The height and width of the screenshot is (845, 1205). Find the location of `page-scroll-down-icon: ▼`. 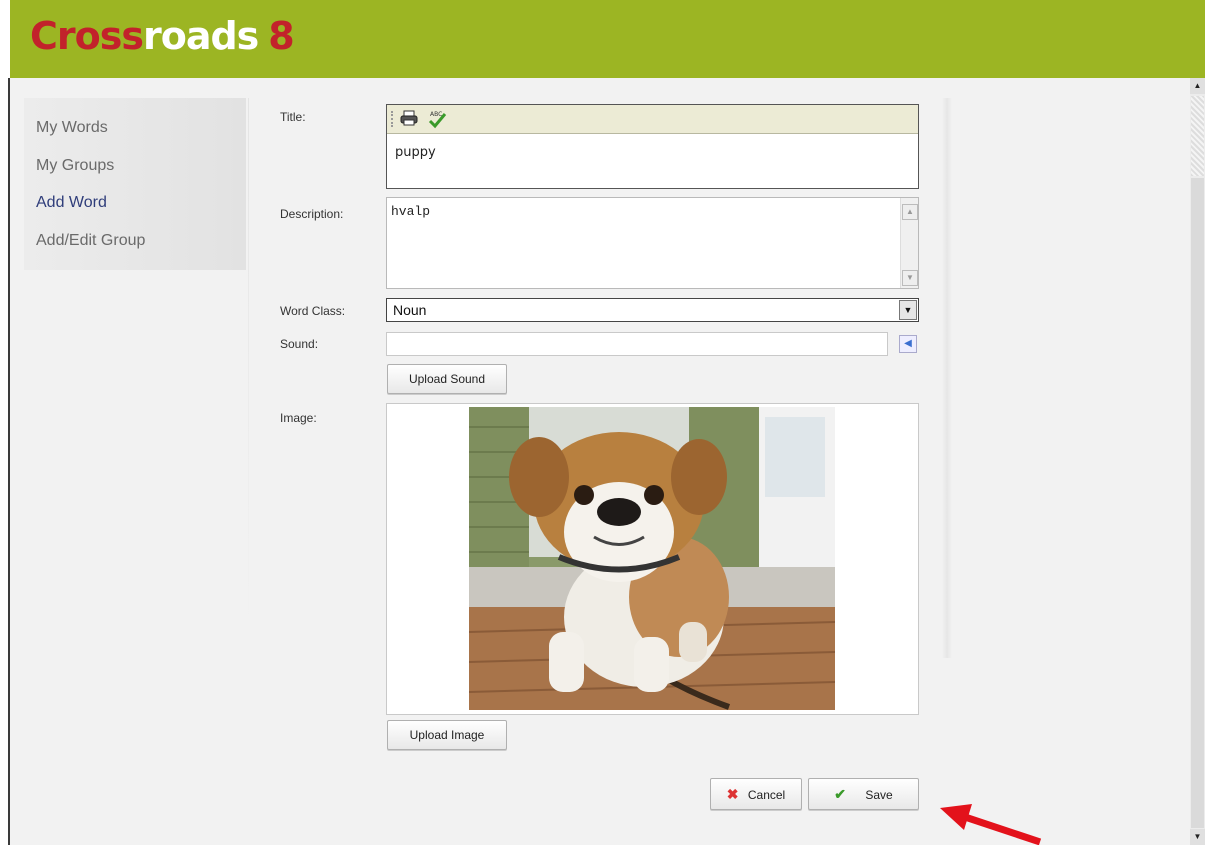

page-scroll-down-icon: ▼ is located at coordinates (1197, 837).